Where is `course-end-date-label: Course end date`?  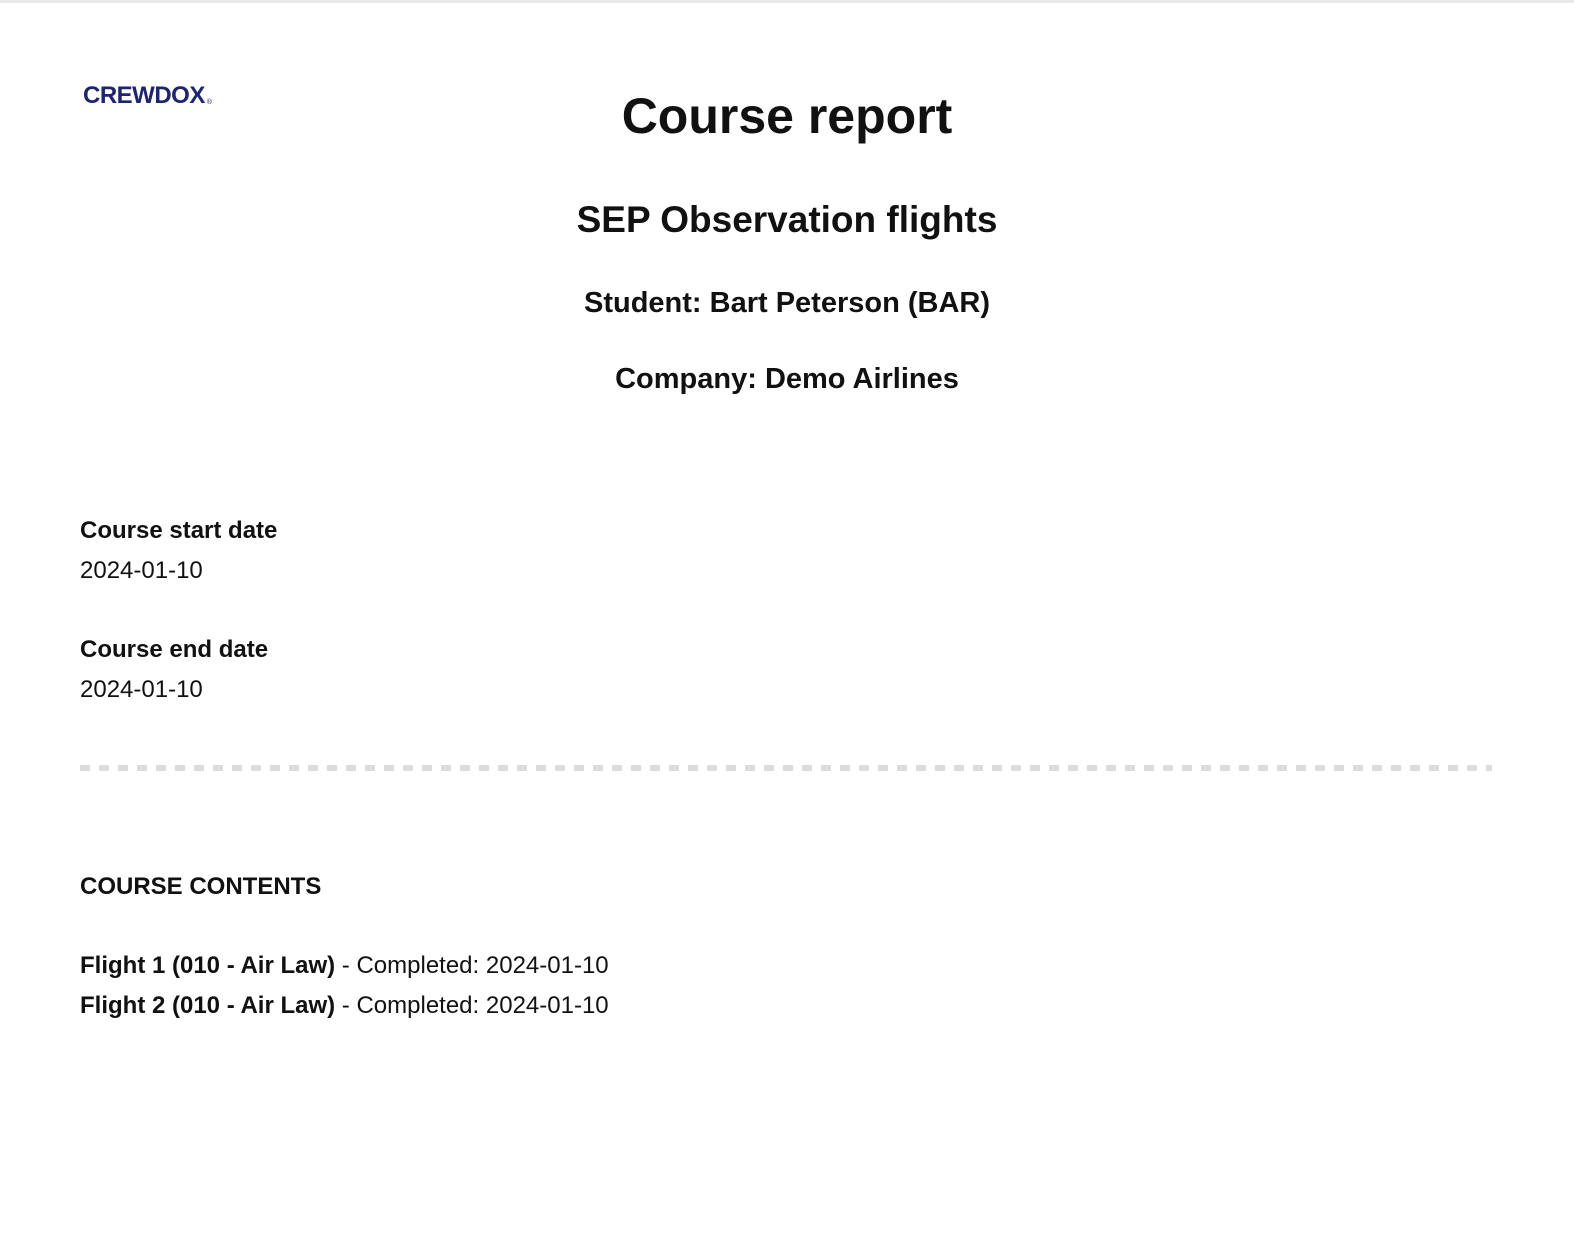
course-end-date-label: Course end date is located at coordinates (174, 649).